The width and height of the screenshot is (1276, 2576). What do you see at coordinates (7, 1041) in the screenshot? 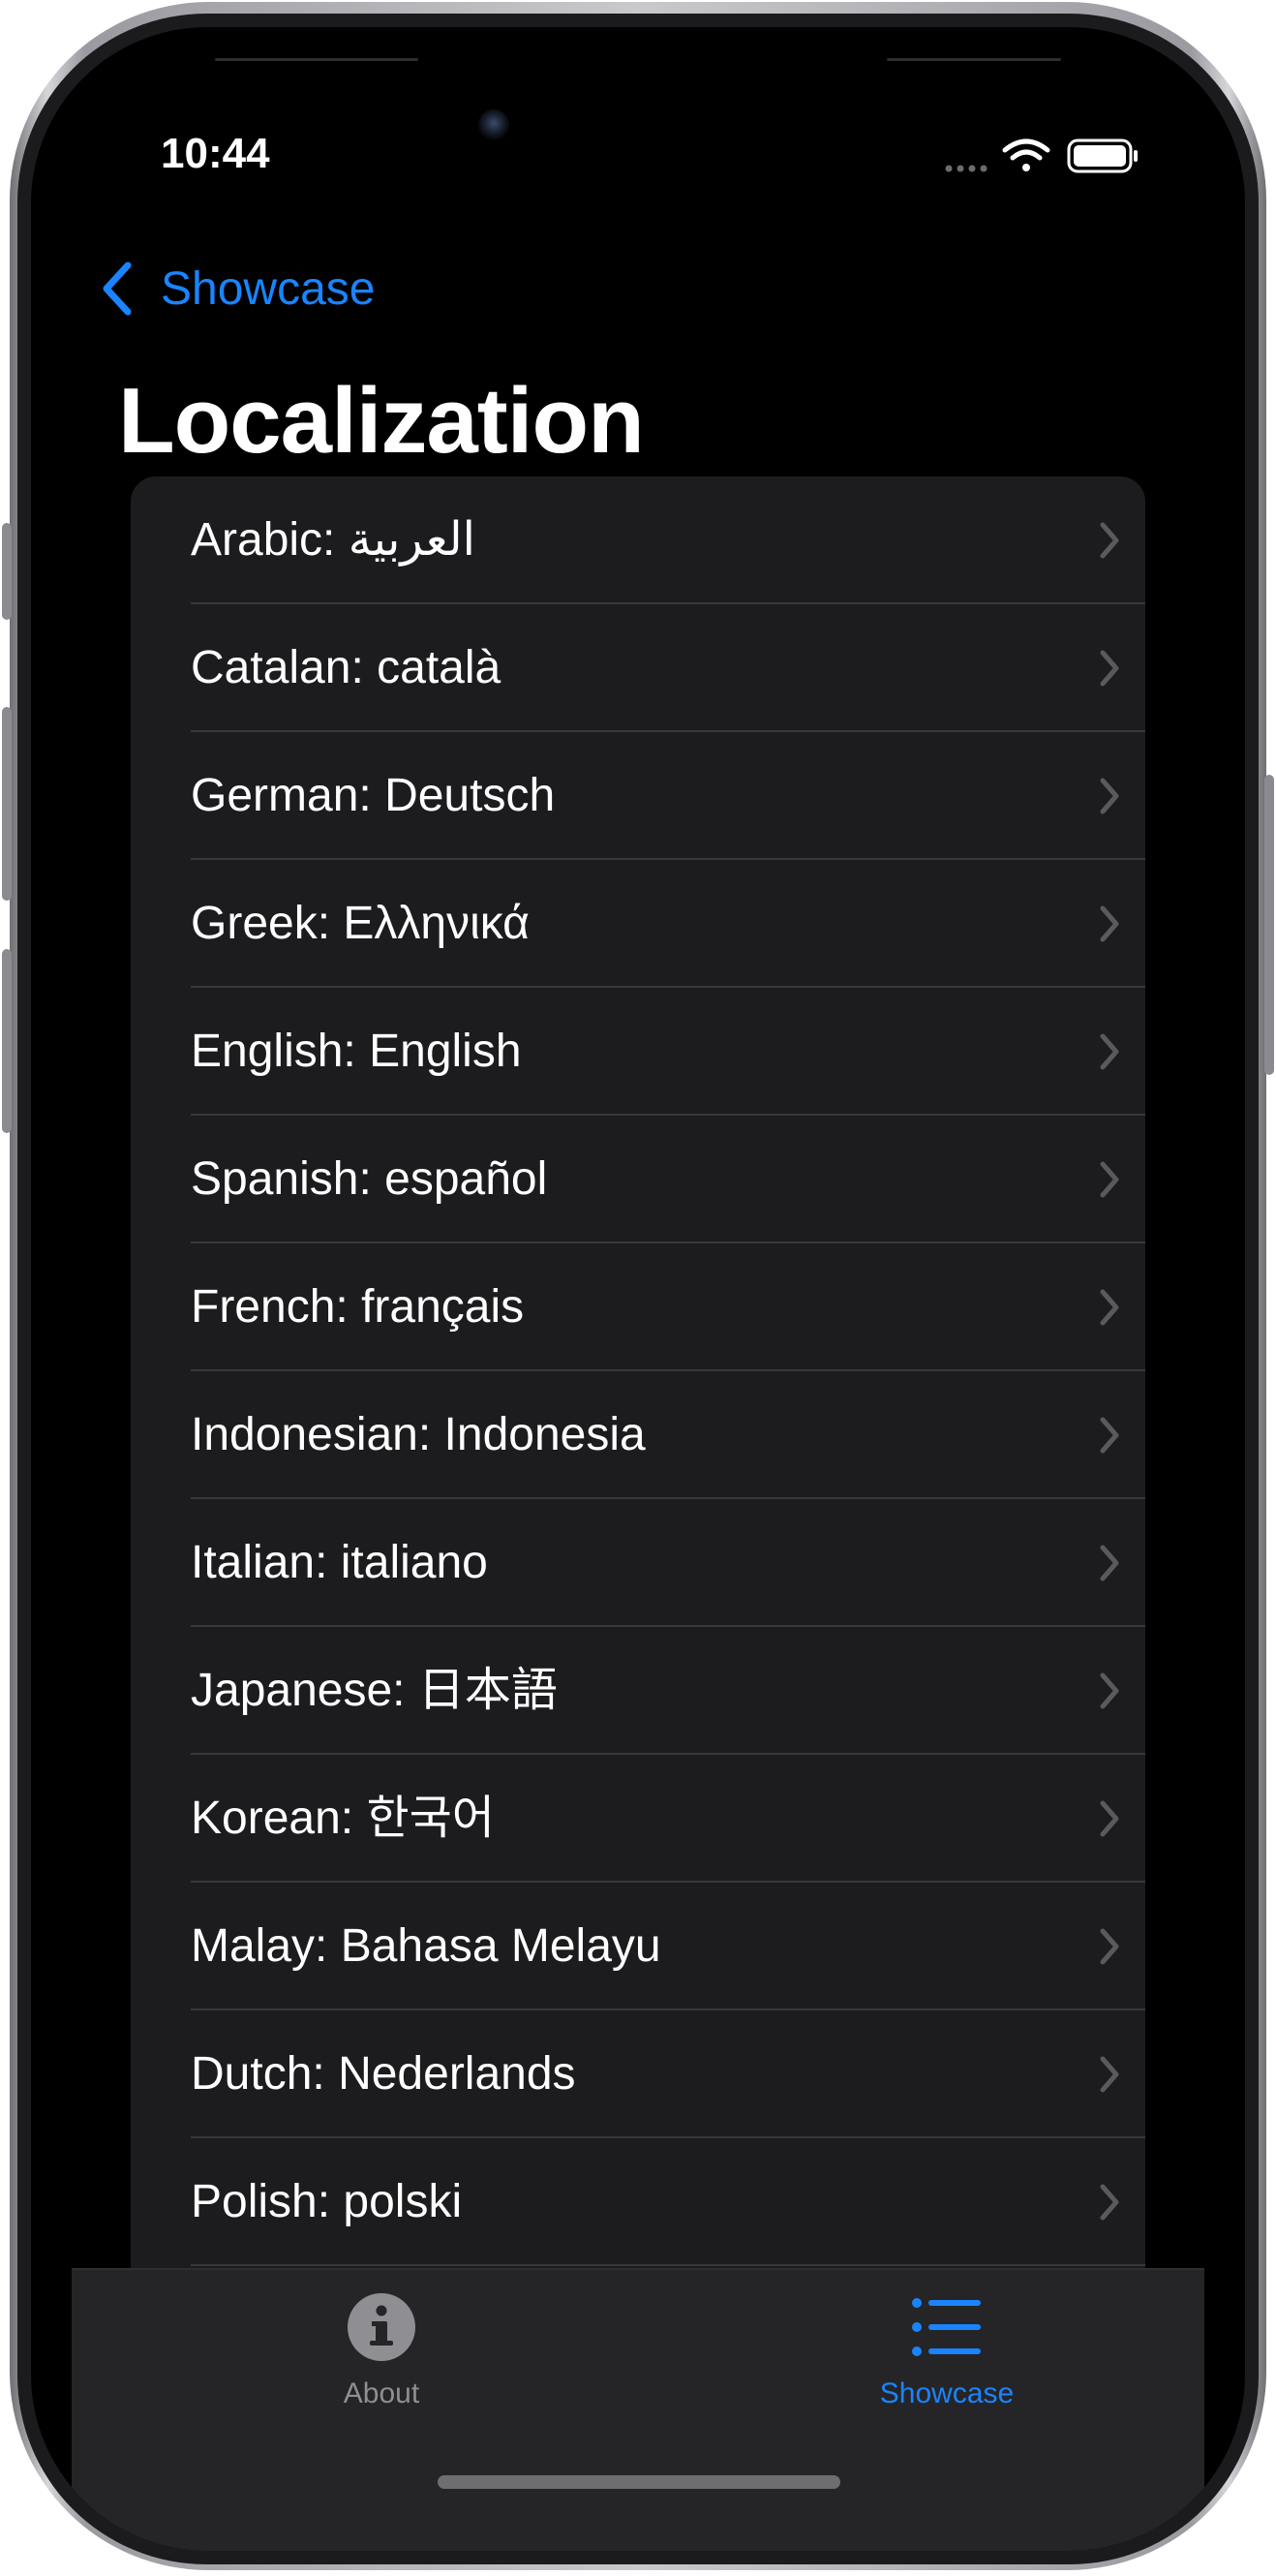
I see `volume-down-button` at bounding box center [7, 1041].